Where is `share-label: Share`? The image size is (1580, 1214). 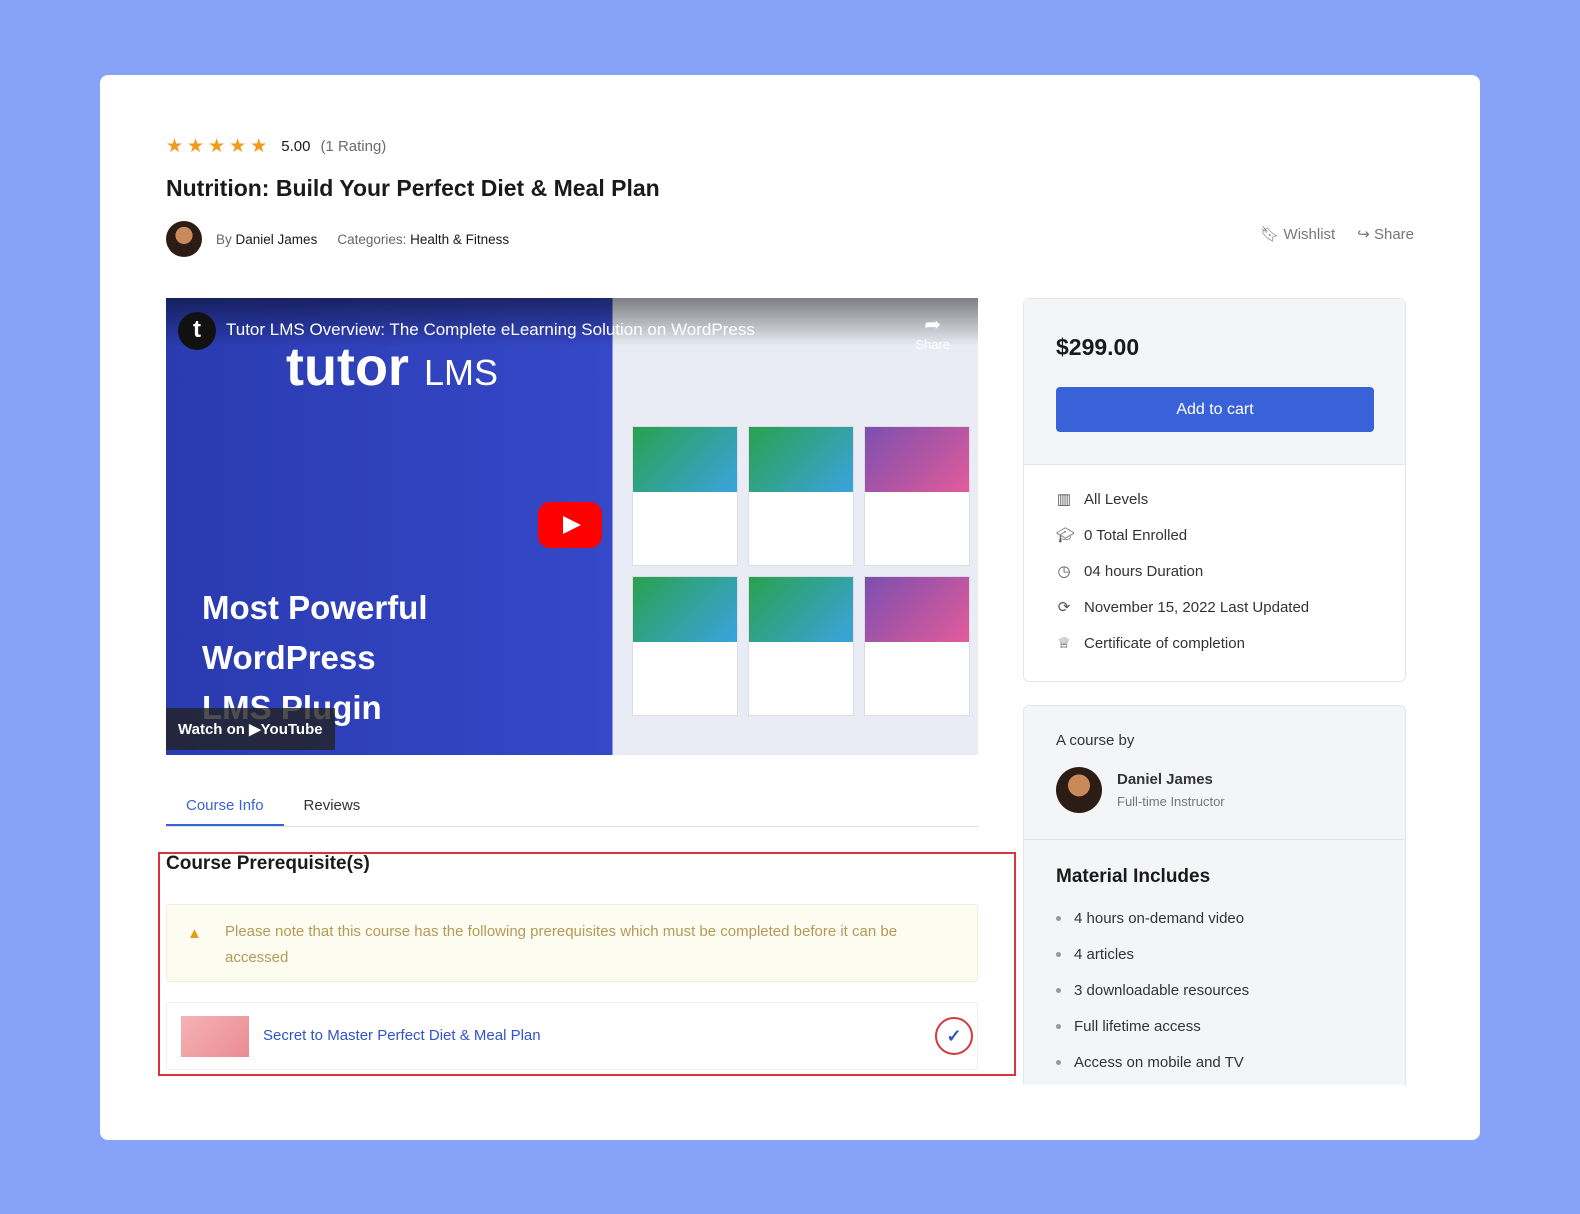
share-label: Share is located at coordinates (1393, 234).